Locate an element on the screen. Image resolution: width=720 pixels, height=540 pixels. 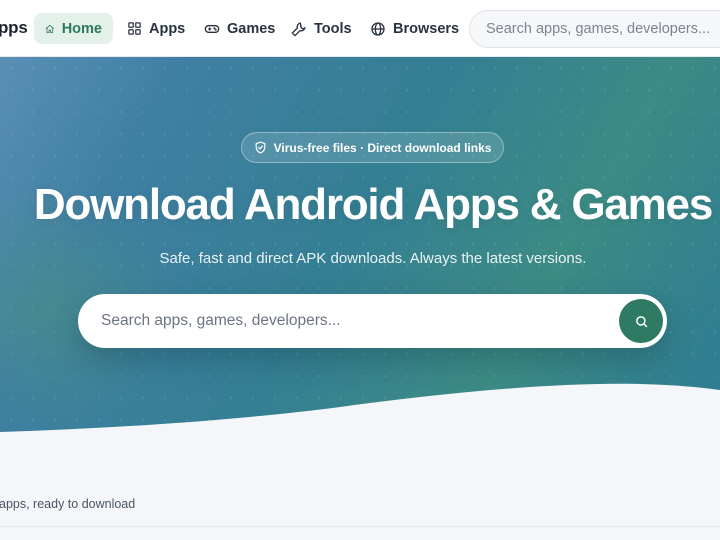
search-icon is located at coordinates (641, 321).